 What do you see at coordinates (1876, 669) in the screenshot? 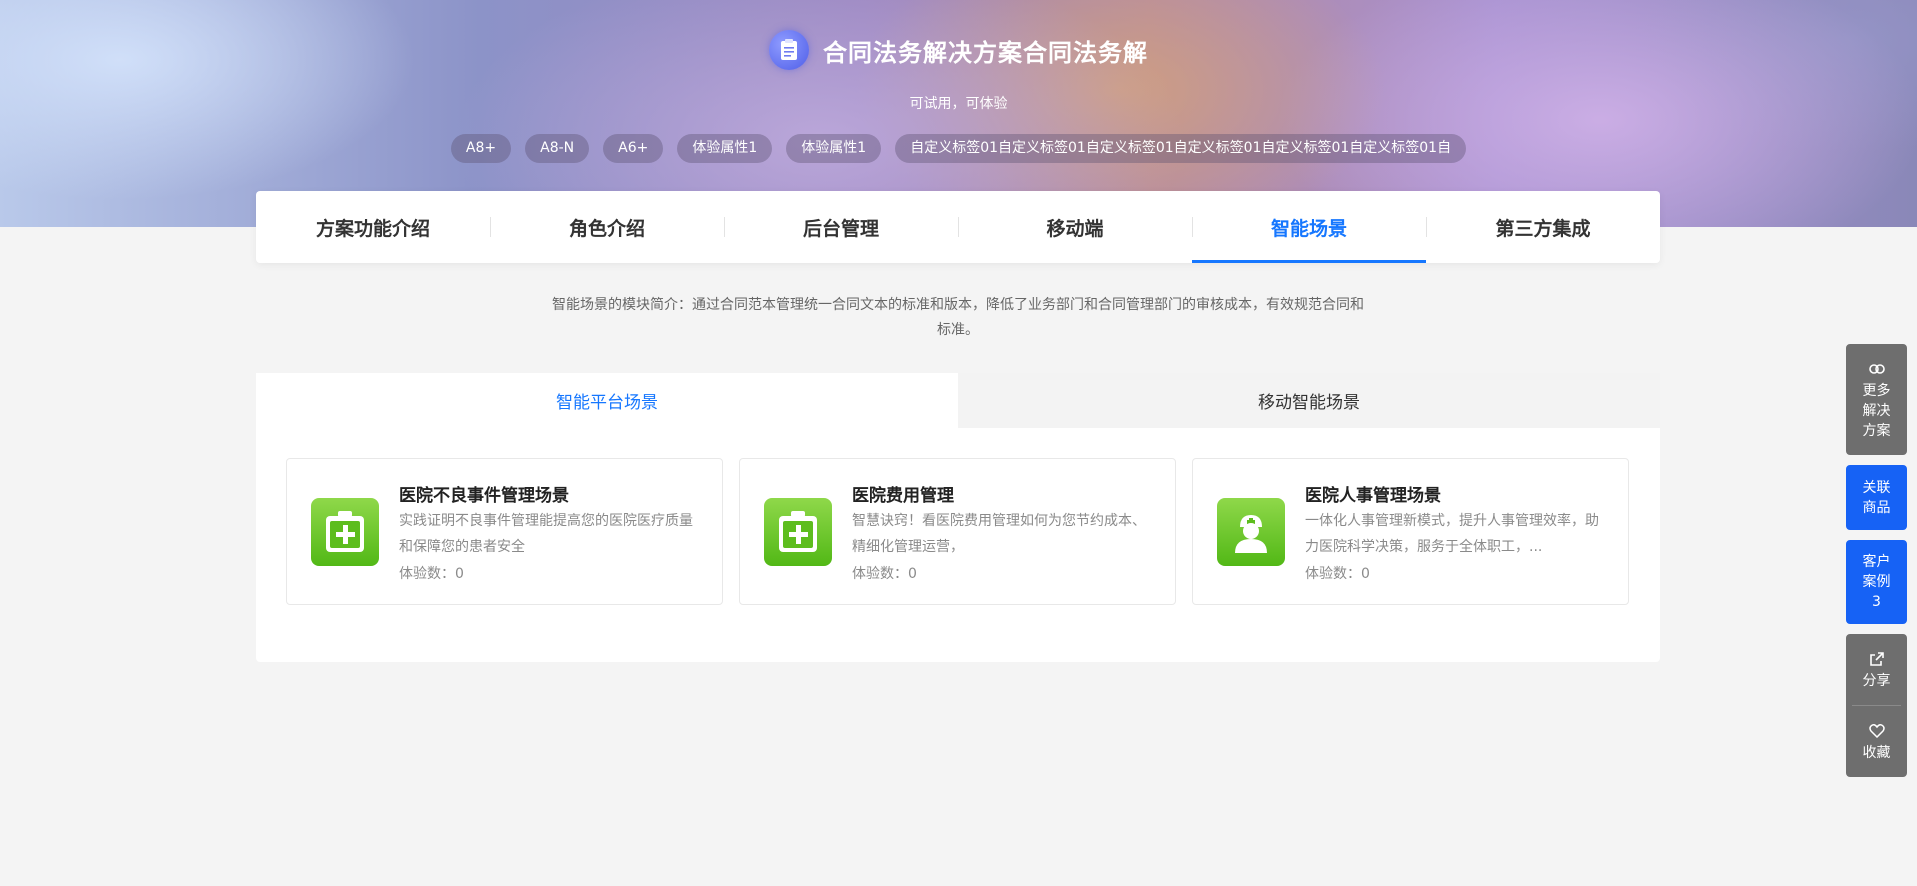
I see `share-button: 分享` at bounding box center [1876, 669].